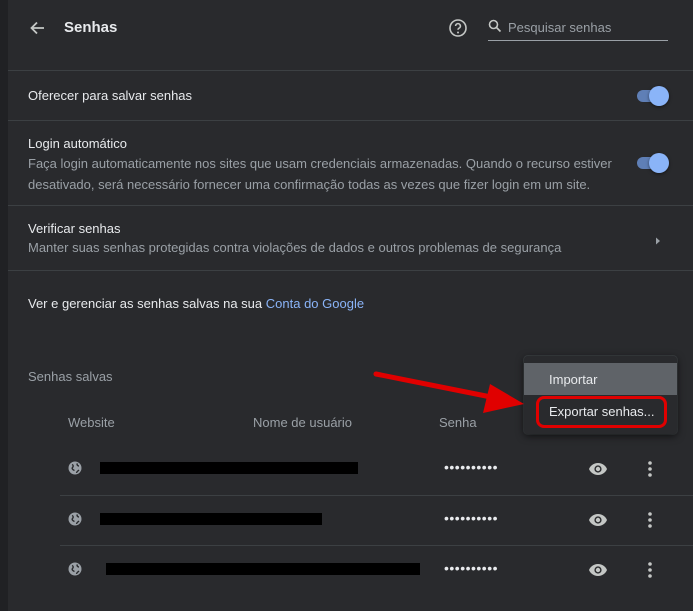 Image resolution: width=693 pixels, height=611 pixels. What do you see at coordinates (652, 96) in the screenshot?
I see `offer-save-toggle` at bounding box center [652, 96].